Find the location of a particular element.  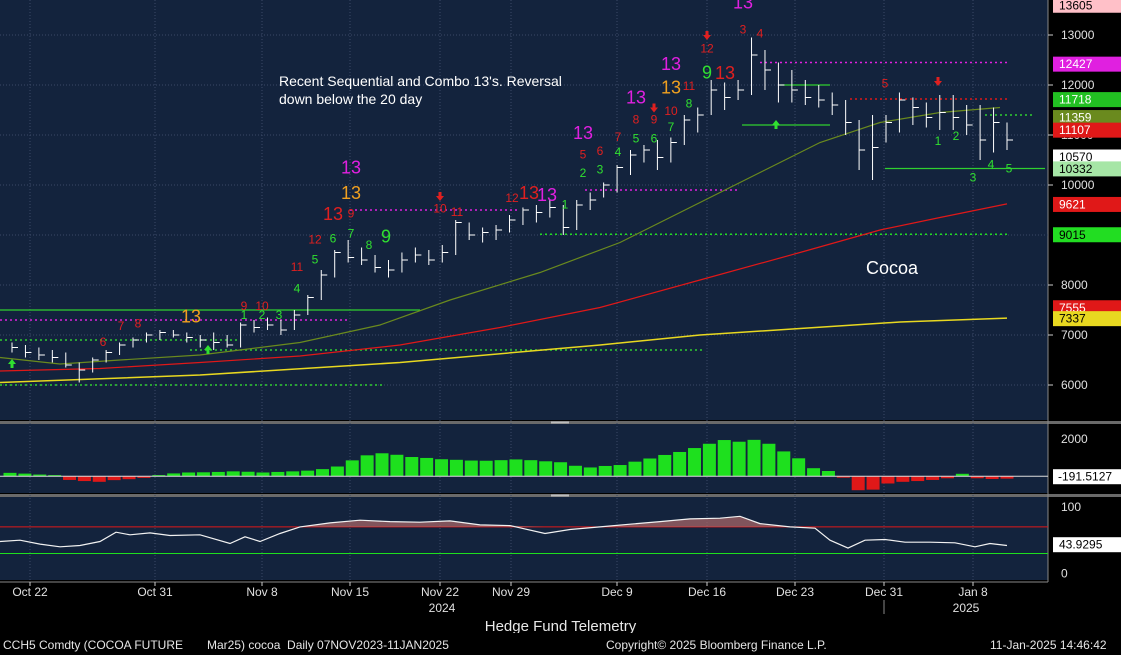

oscillator-panel-bg is located at coordinates (524, 538).